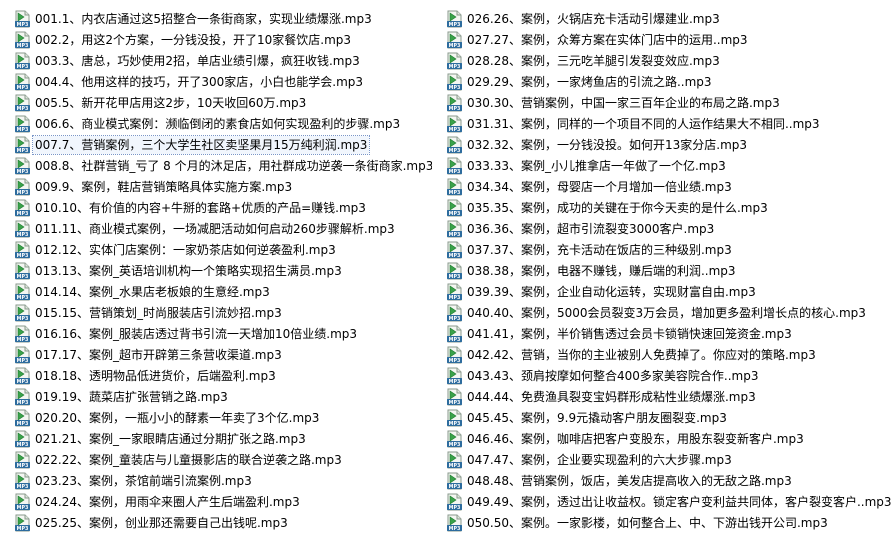  I want to click on file-item: MP3 041.41，案例，半价销售透过会员卡锁销快速回笼资金.mp3, so click(669, 333).